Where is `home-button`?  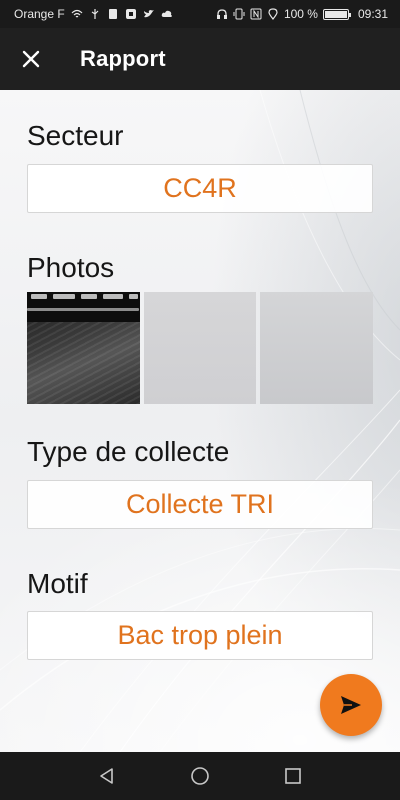
home-button is located at coordinates (200, 776).